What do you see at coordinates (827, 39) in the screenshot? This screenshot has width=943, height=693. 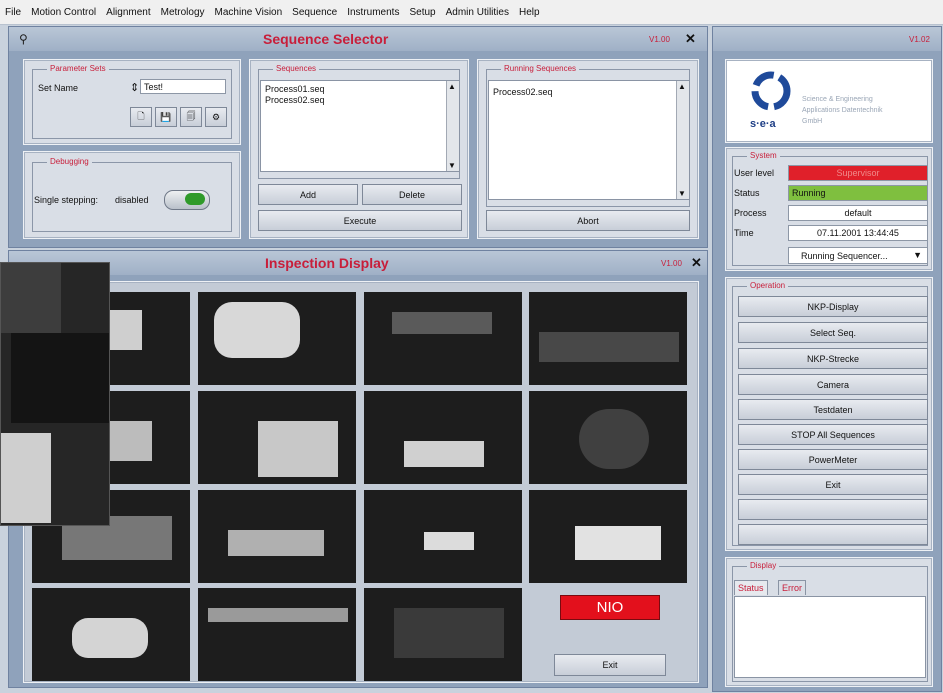 I see `control-titlebar: V1.02` at bounding box center [827, 39].